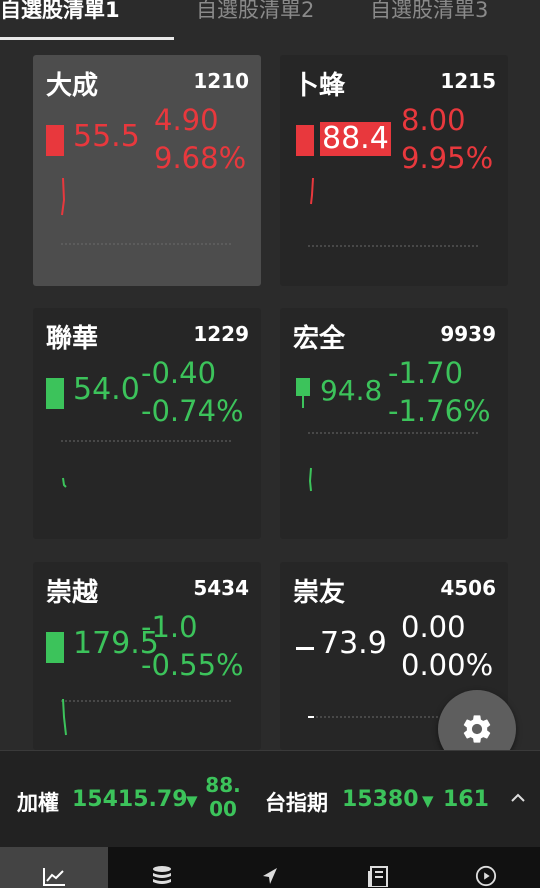  I want to click on taiex-change-top: 88., so click(223, 785).